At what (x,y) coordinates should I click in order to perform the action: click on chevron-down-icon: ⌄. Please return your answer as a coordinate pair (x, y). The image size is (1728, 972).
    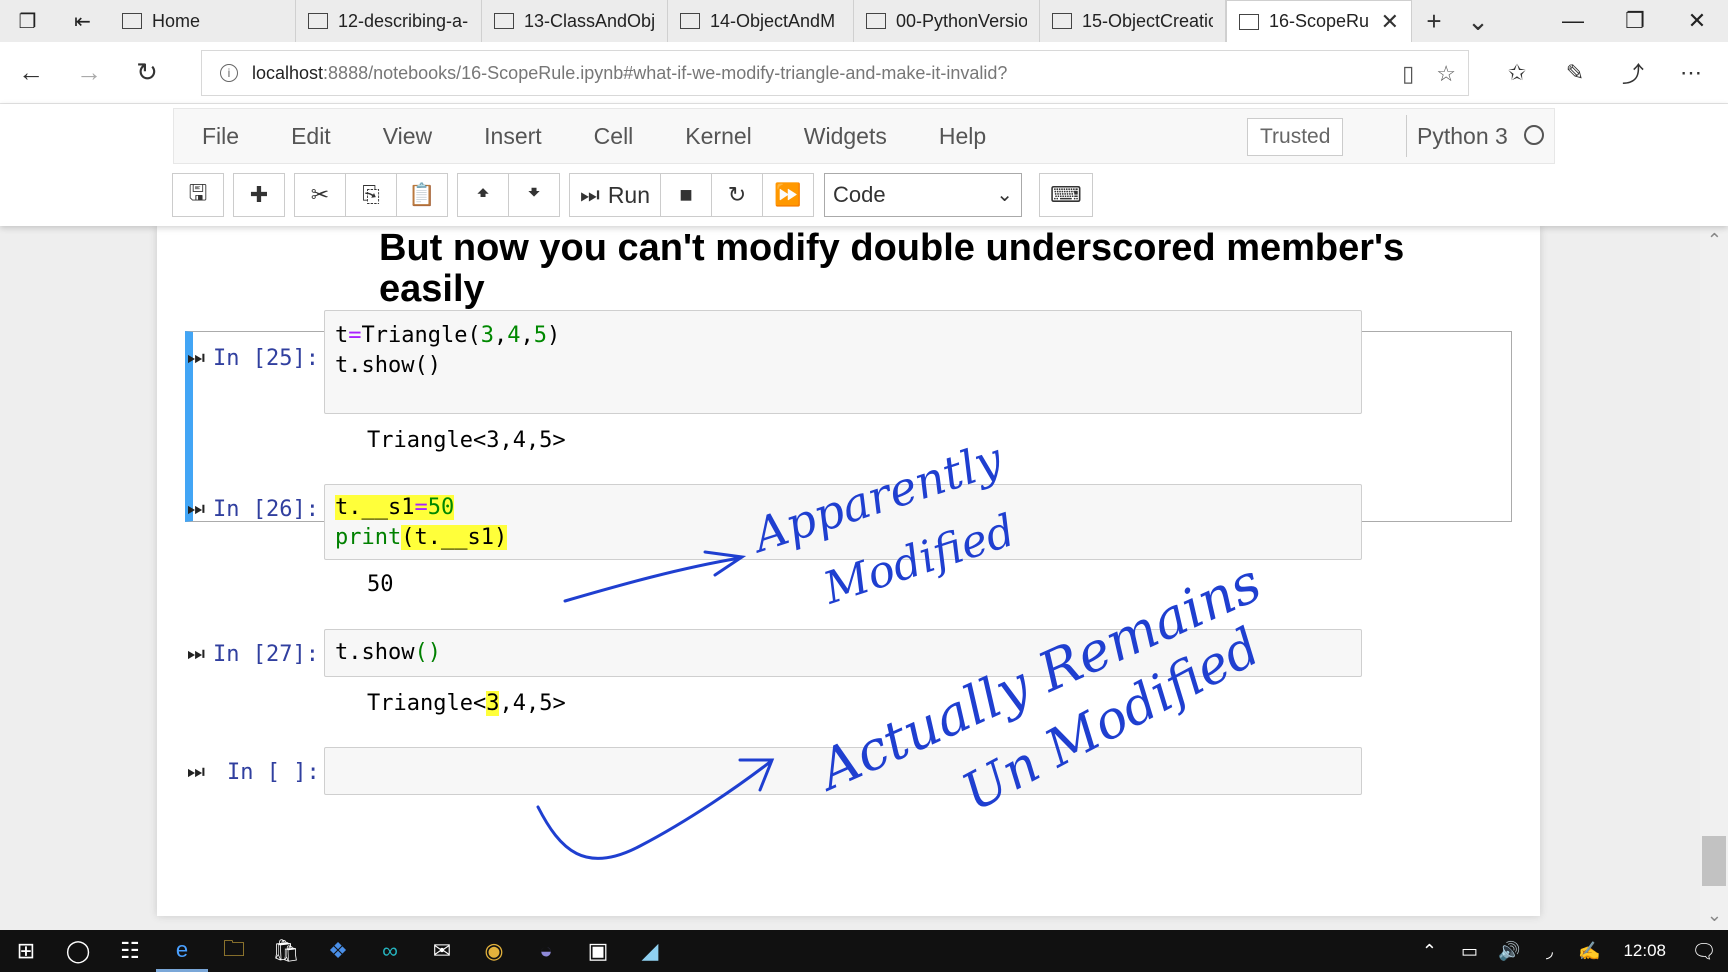
    Looking at the image, I should click on (1478, 21).